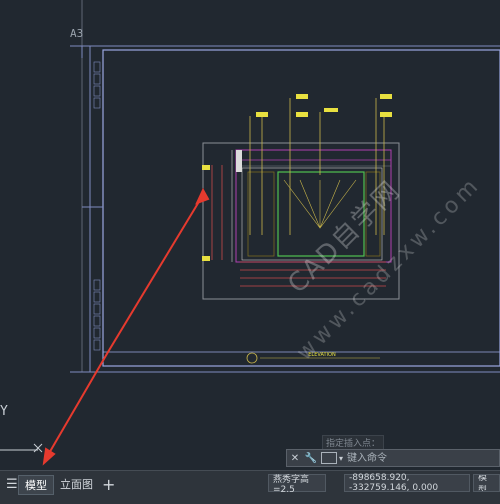  I want to click on command-line: ✕ 🔧 ▾, so click(393, 458).